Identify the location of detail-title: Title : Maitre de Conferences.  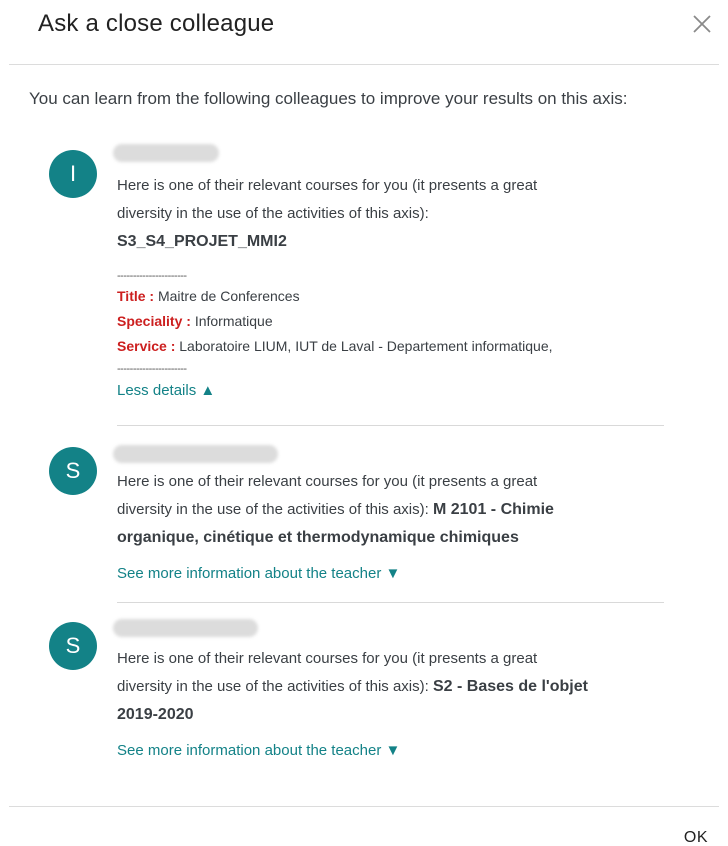
(397, 296).